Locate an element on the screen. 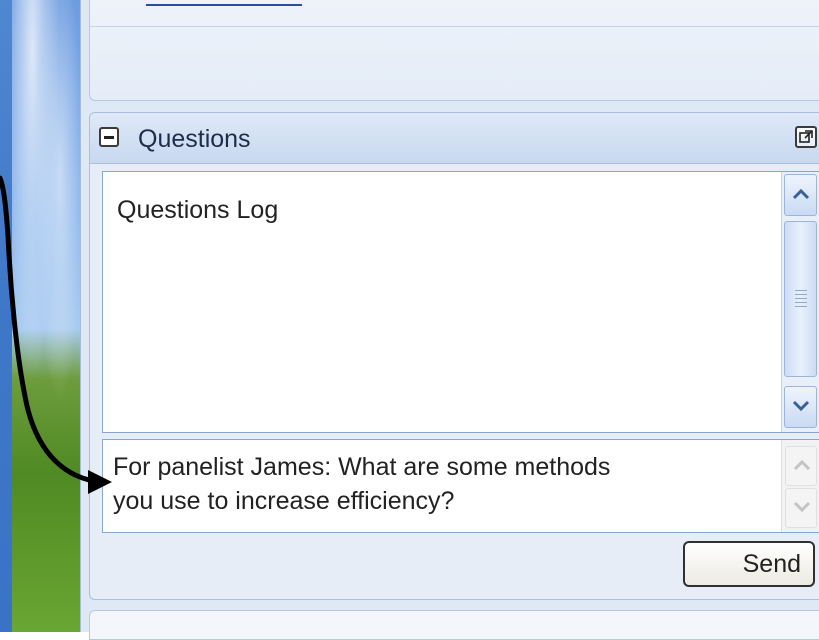 The height and width of the screenshot is (640, 819). send-button: Send is located at coordinates (749, 564).